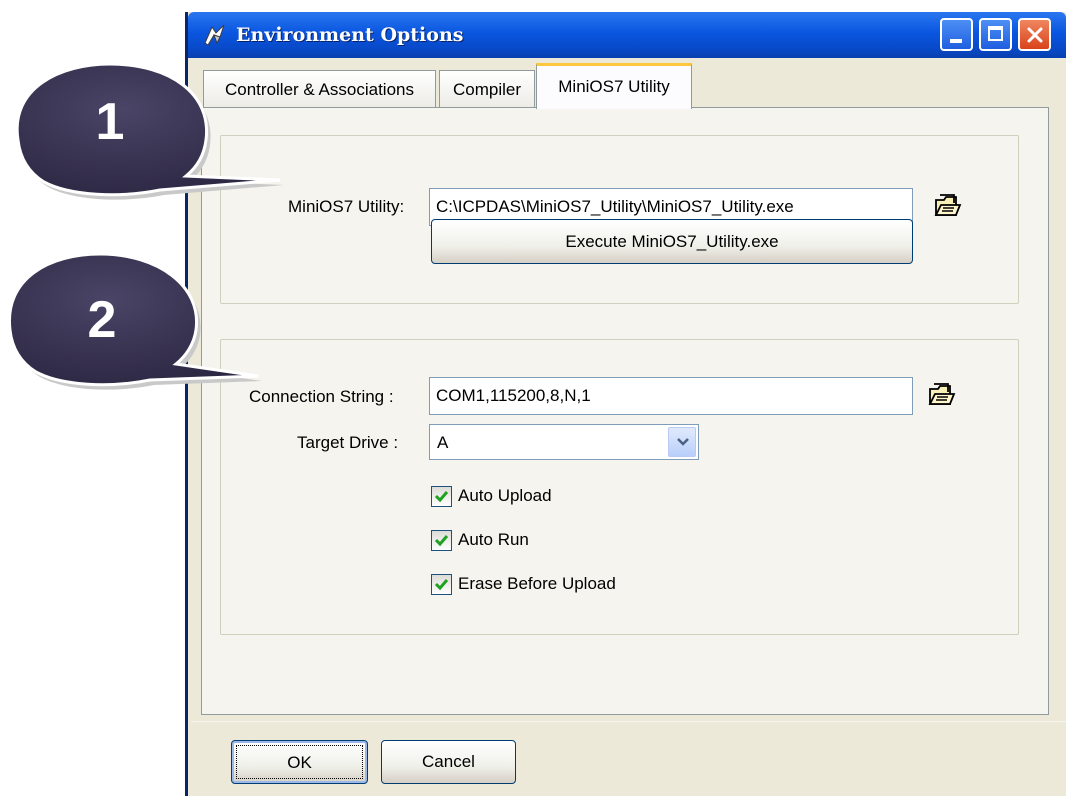  Describe the element at coordinates (102, 320) in the screenshot. I see `callout-number-2: 2` at that location.